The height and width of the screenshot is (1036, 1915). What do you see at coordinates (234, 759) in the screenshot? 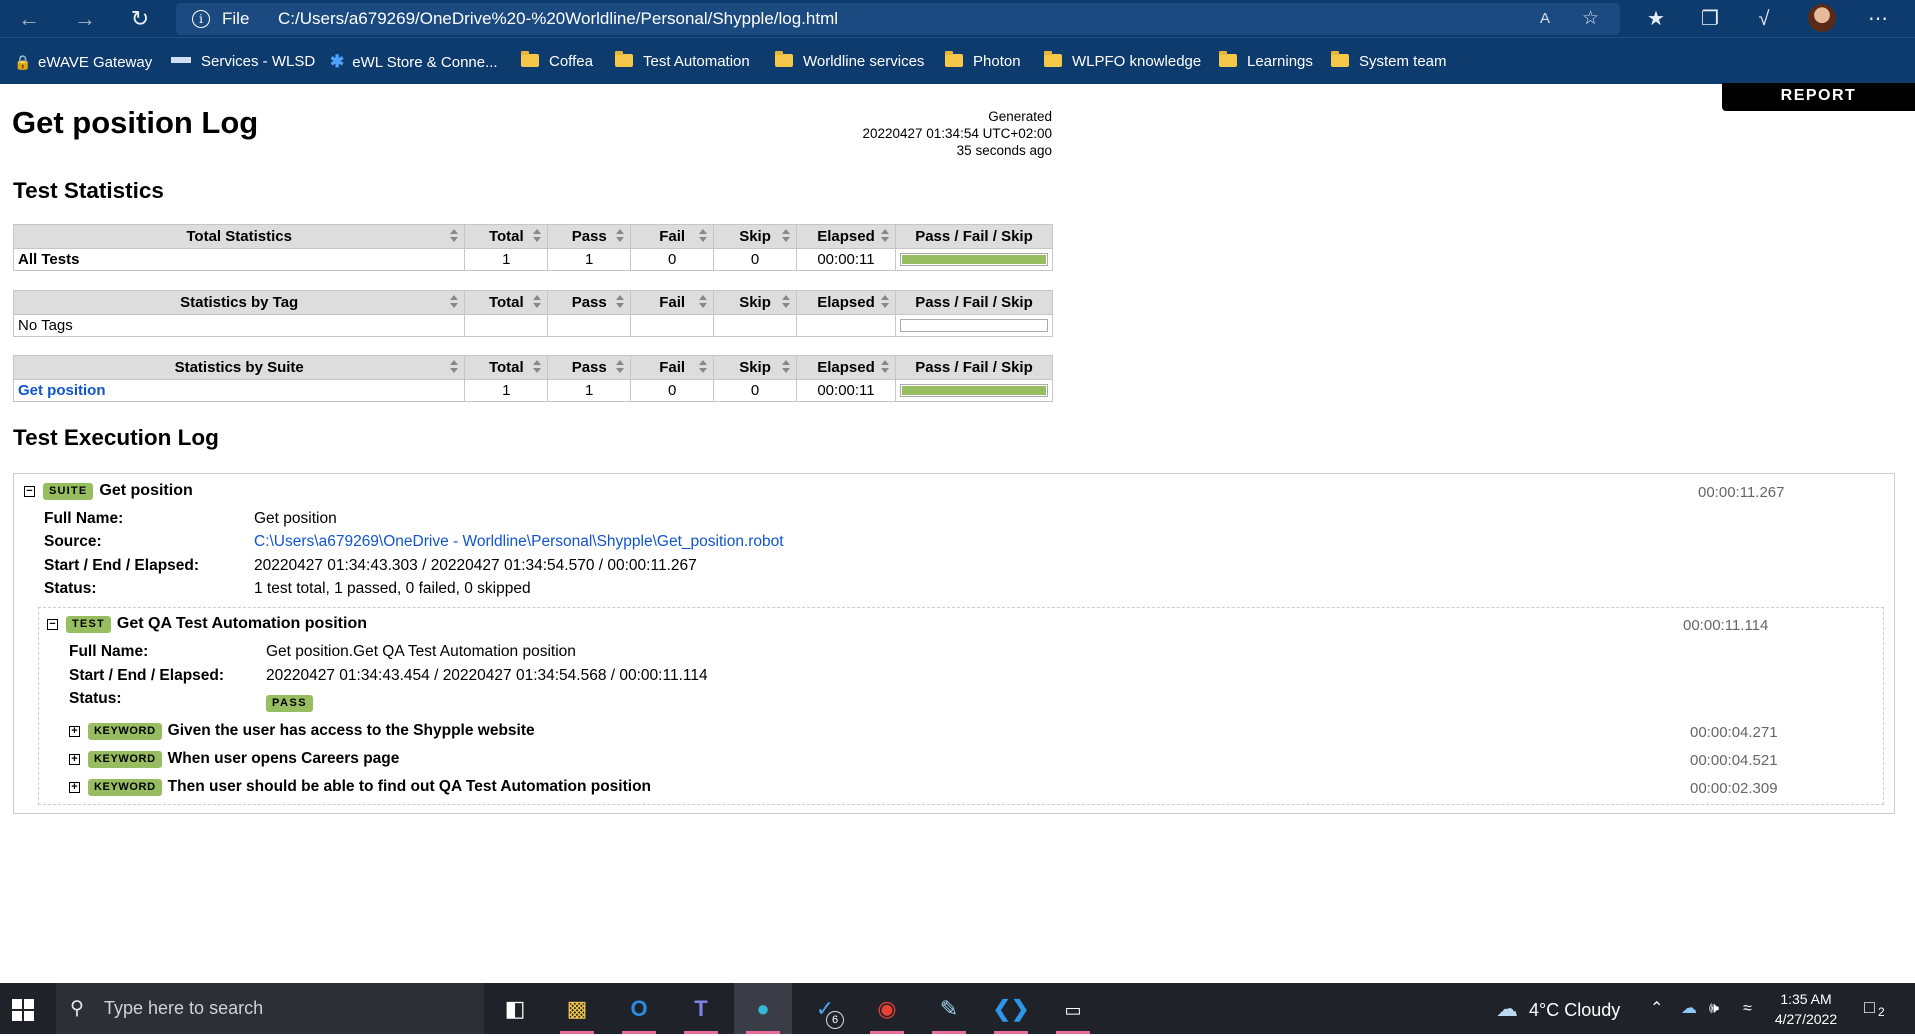
I see `keyword-header: + KEYWORD When user opens Careers page` at bounding box center [234, 759].